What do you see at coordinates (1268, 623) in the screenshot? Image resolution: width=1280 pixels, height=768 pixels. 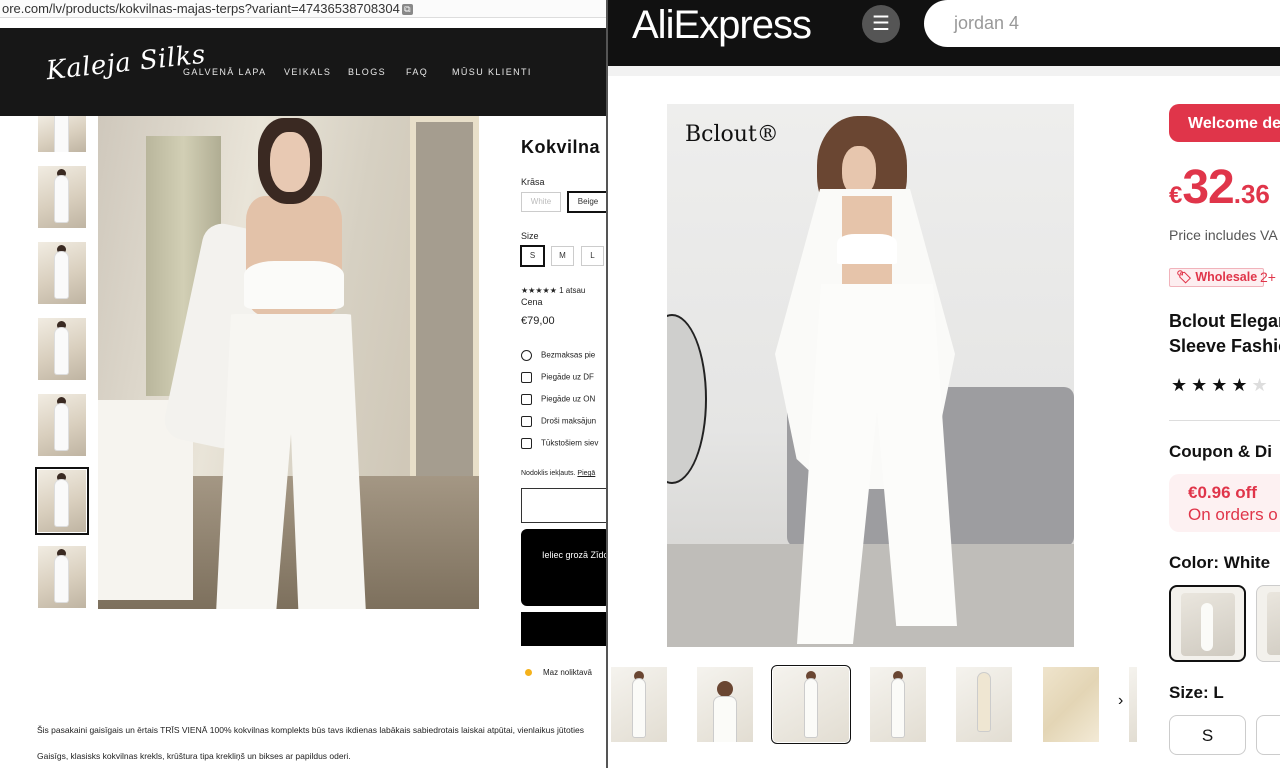 I see `color-swatch` at bounding box center [1268, 623].